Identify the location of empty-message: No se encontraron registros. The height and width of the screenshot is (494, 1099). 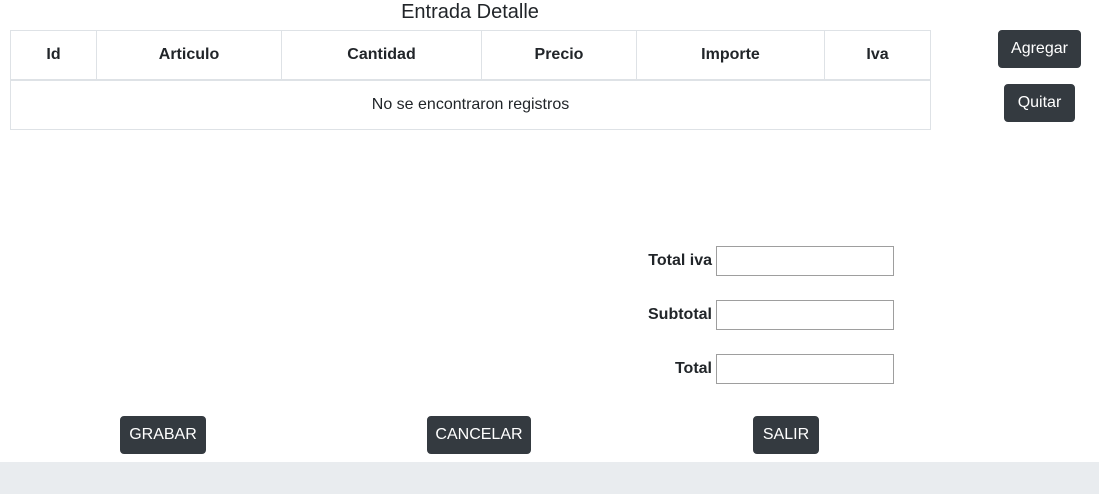
(470, 104).